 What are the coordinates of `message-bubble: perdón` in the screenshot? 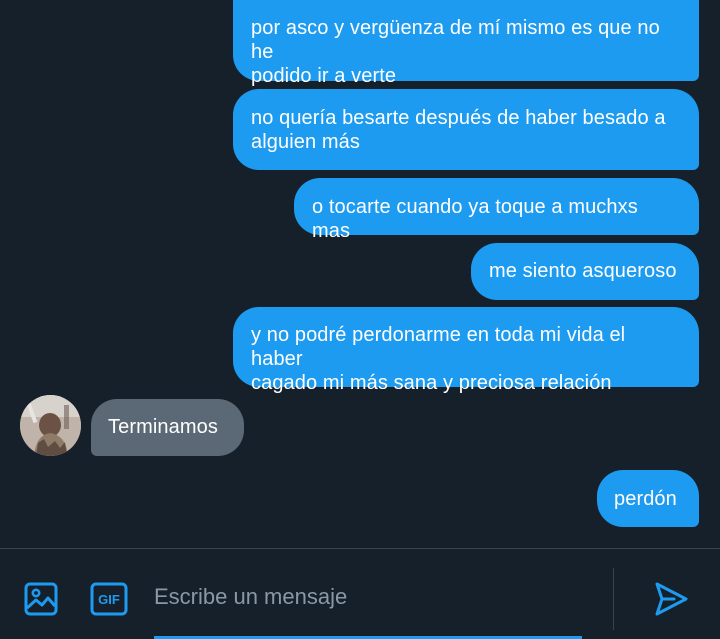 It's located at (648, 498).